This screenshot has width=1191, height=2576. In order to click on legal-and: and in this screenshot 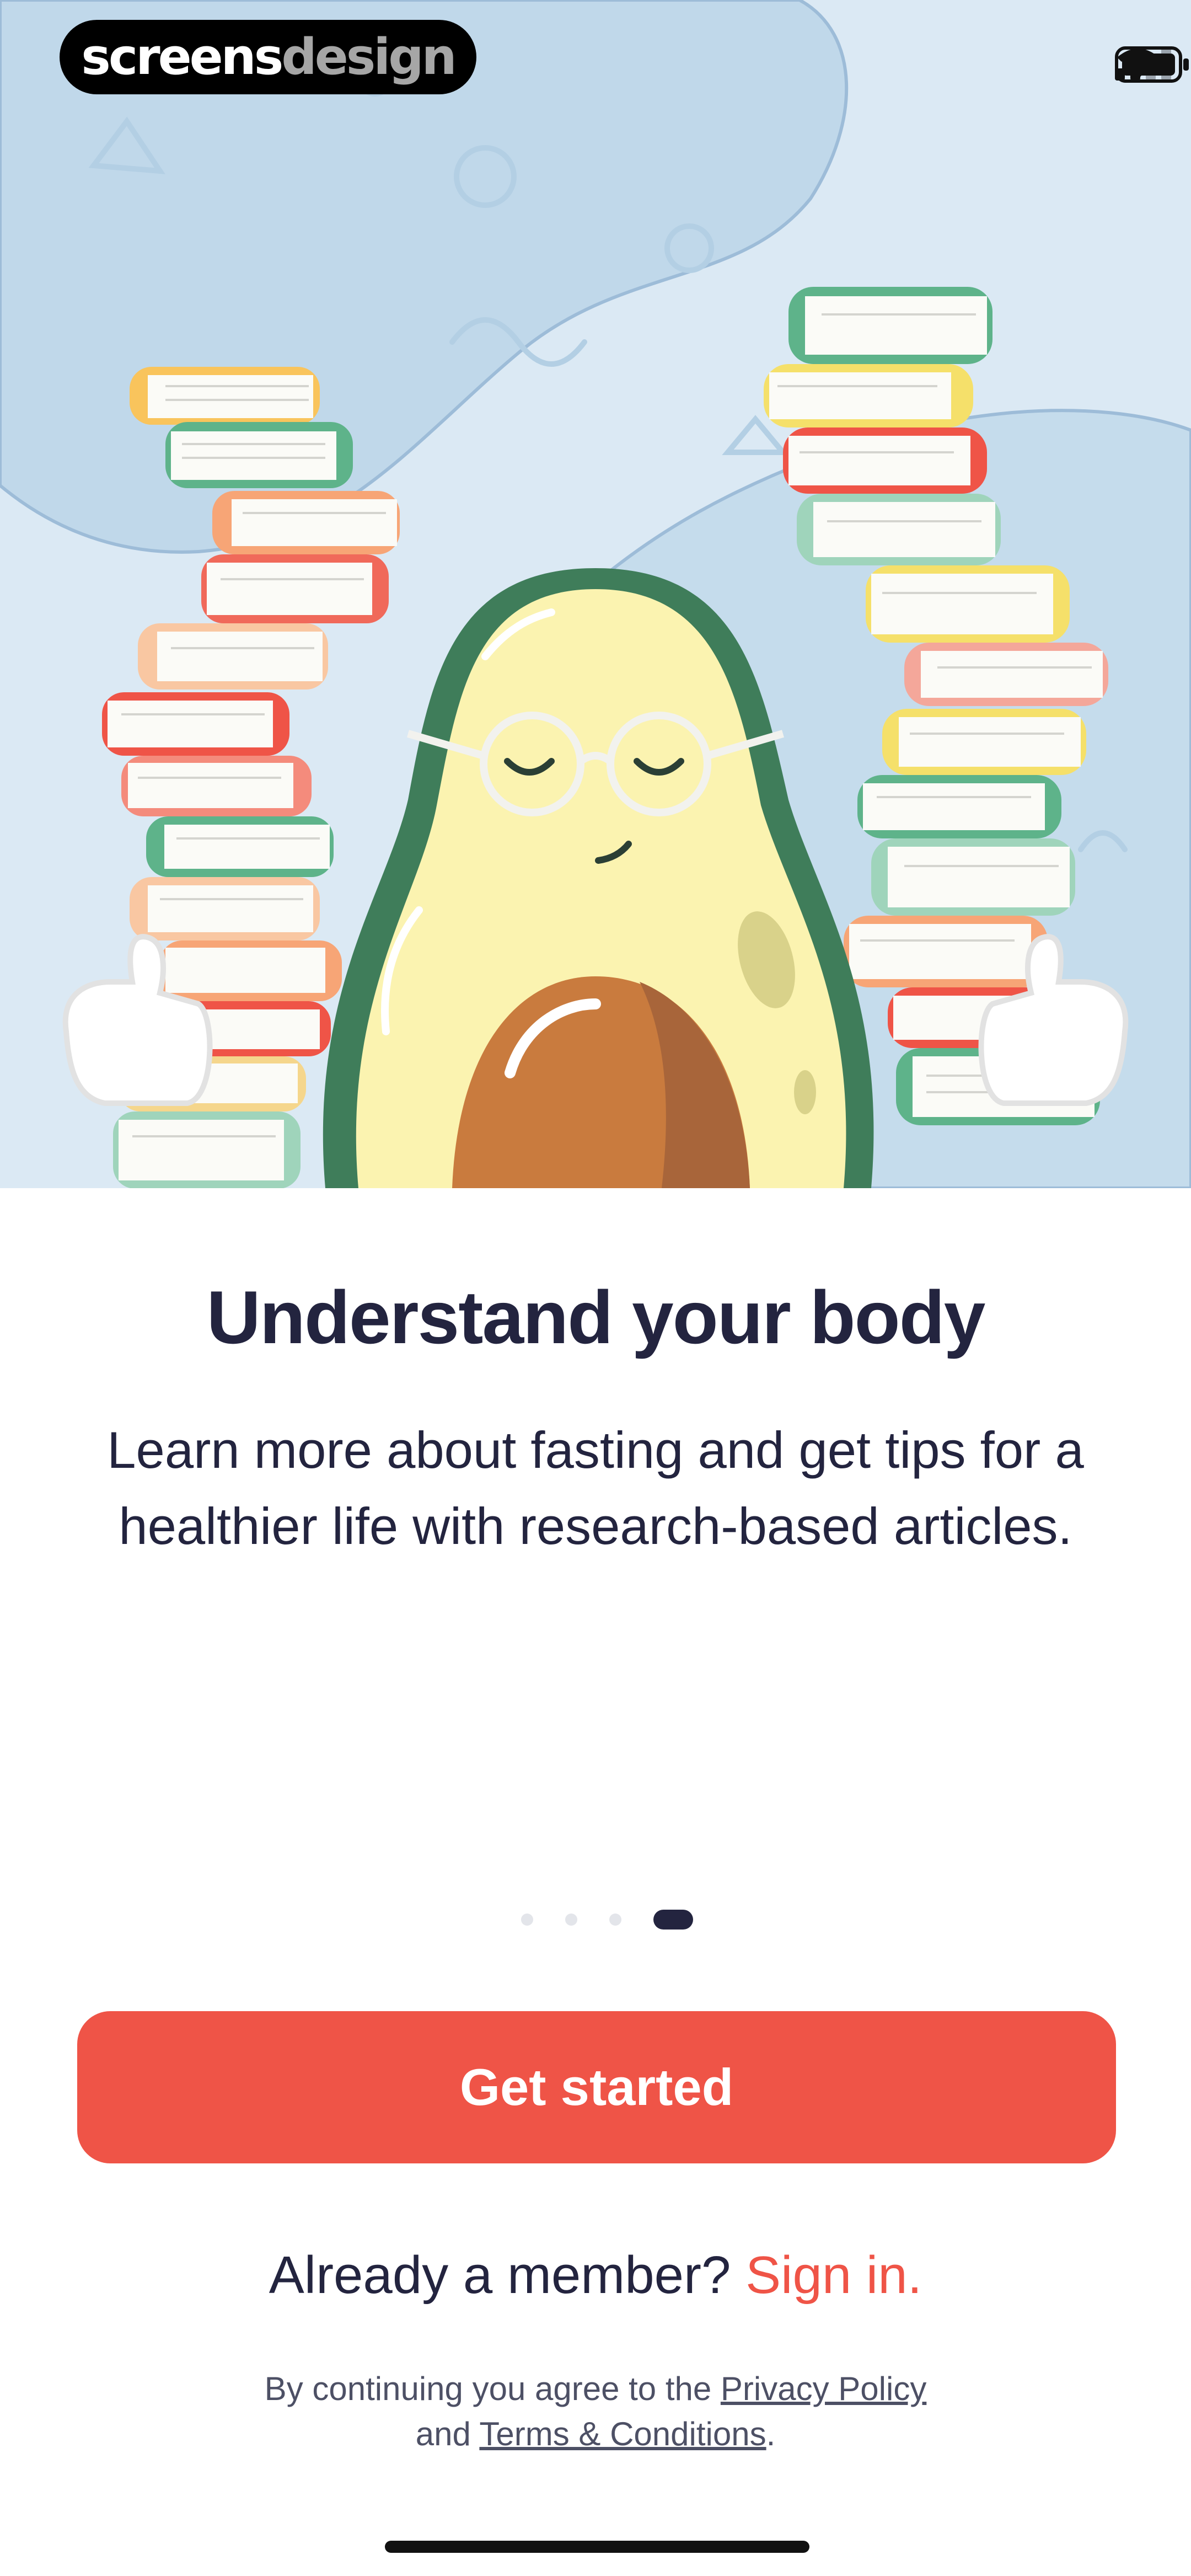, I will do `click(443, 2433)`.